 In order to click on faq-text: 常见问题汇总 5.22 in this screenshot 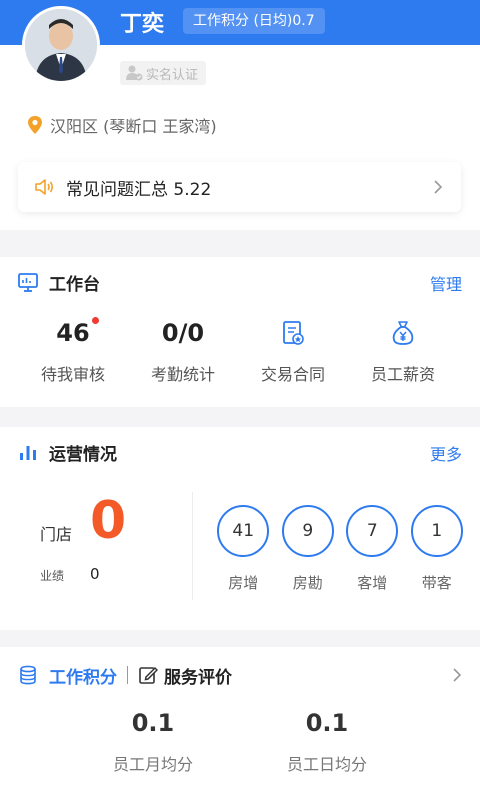, I will do `click(139, 189)`.